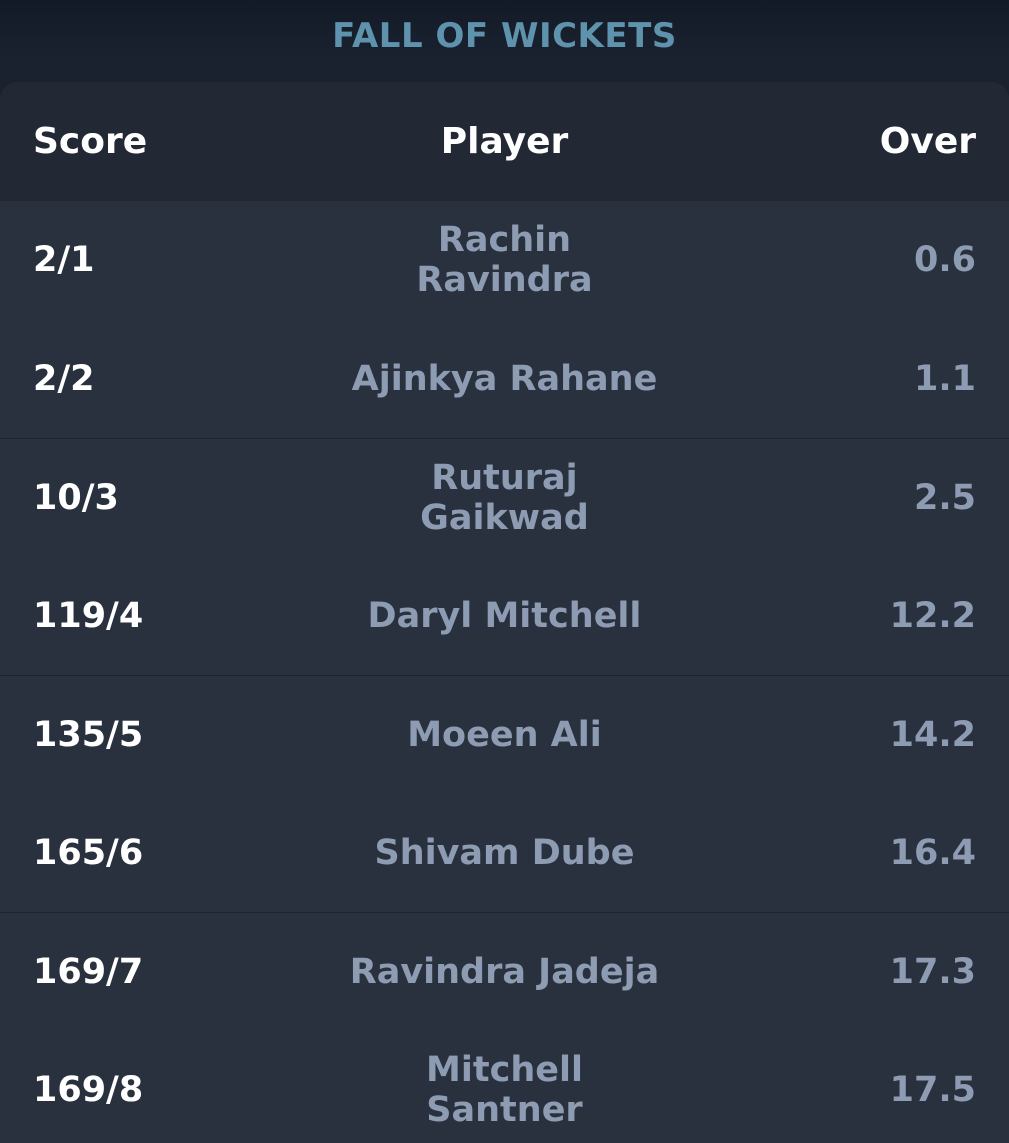 The width and height of the screenshot is (1009, 1143). I want to click on row-over: 0.6, so click(944, 260).